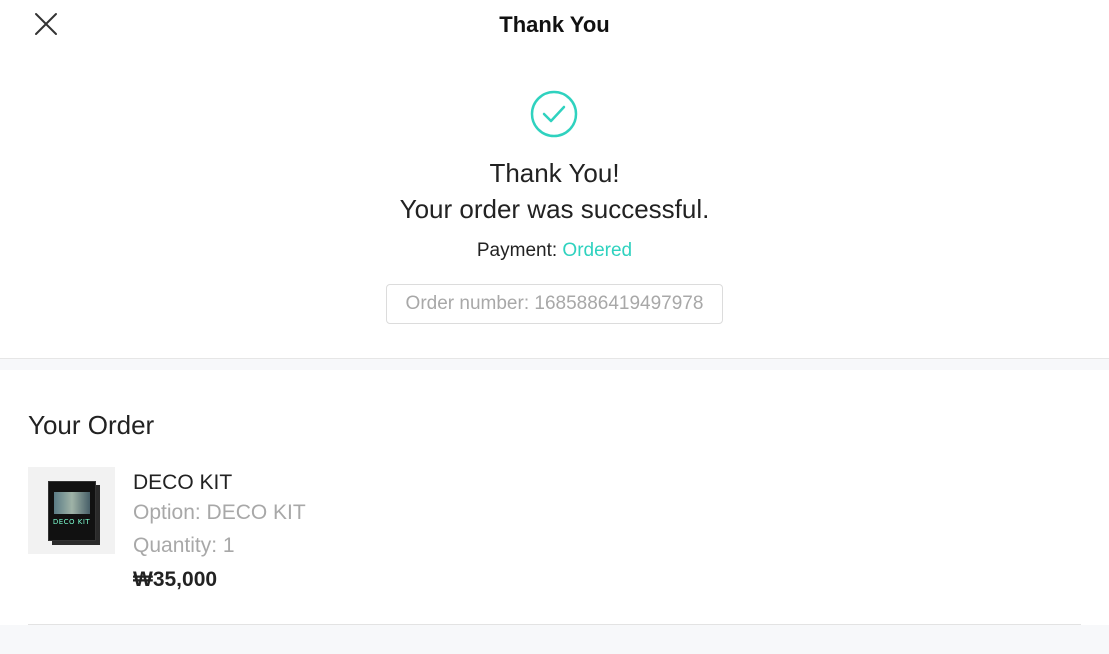 This screenshot has height=654, width=1109. Describe the element at coordinates (517, 250) in the screenshot. I see `payment-label: Payment:` at that location.